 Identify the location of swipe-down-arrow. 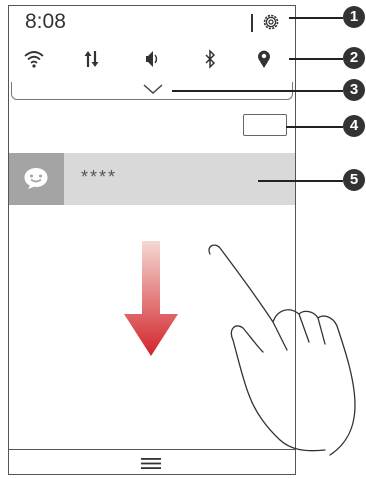
(151, 298).